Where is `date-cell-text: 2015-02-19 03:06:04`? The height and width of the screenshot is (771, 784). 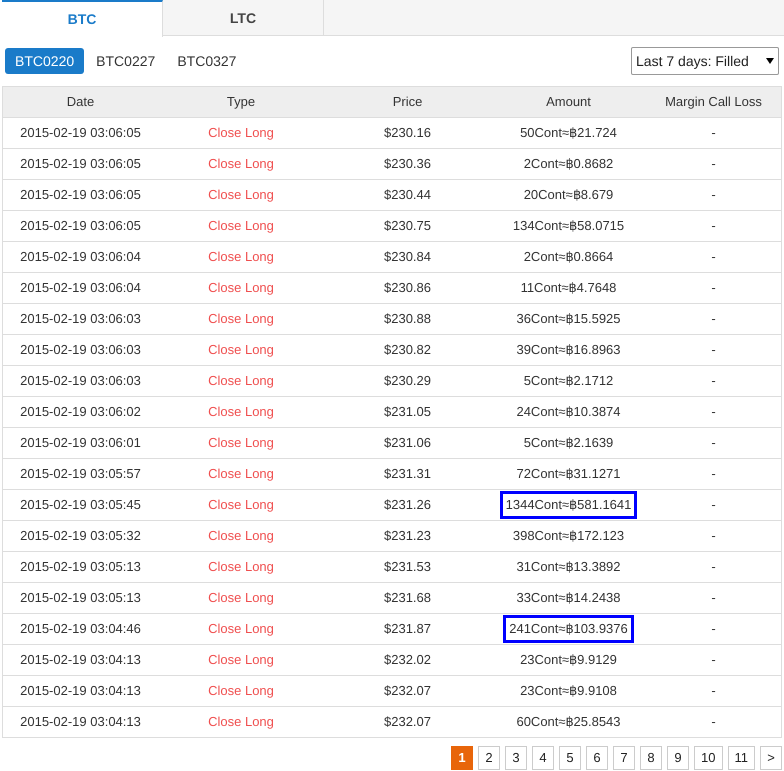 date-cell-text: 2015-02-19 03:06:04 is located at coordinates (80, 288).